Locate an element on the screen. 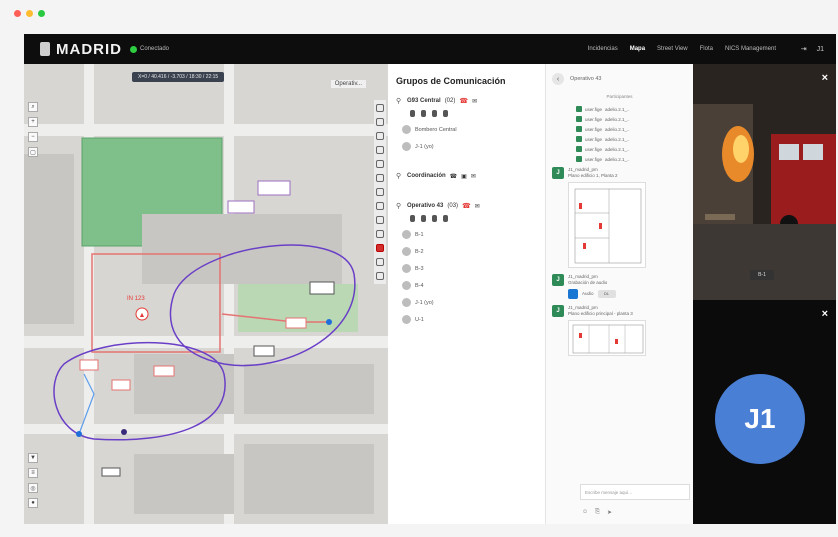 The height and width of the screenshot is (537, 838). member-item: U-1 is located at coordinates (466, 319).